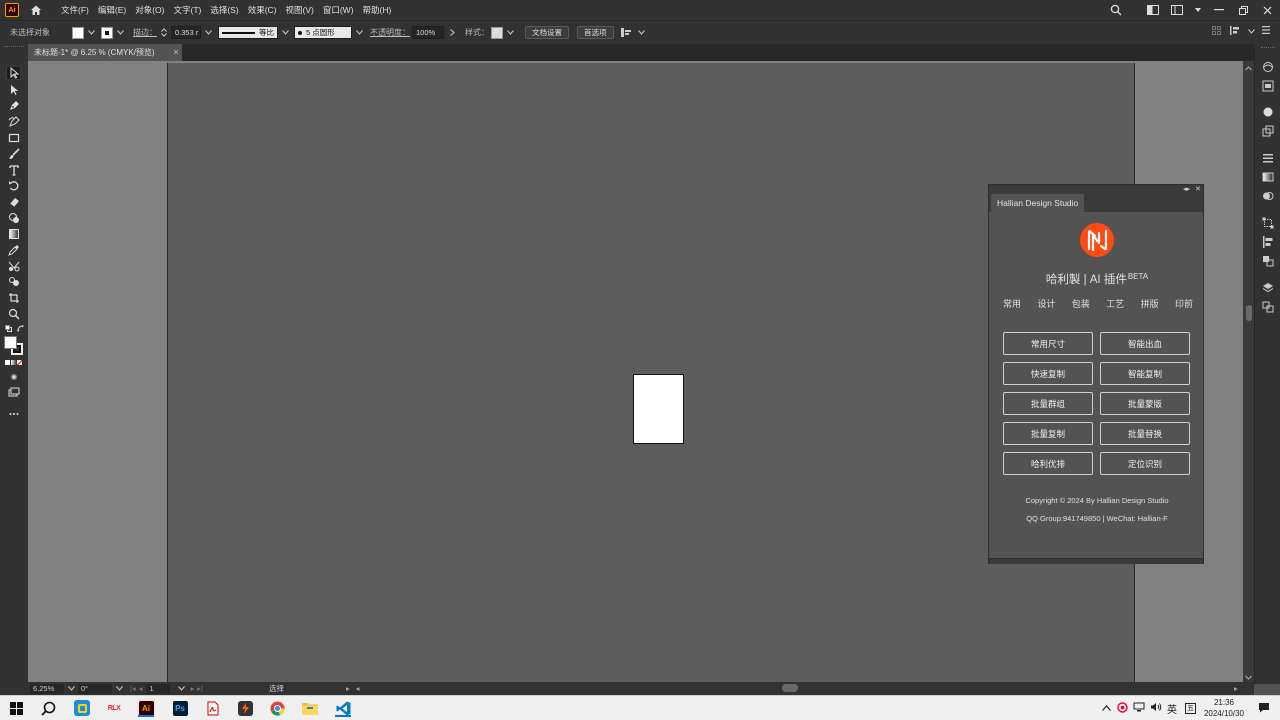  What do you see at coordinates (7, 362) in the screenshot?
I see `color-mode-icon` at bounding box center [7, 362].